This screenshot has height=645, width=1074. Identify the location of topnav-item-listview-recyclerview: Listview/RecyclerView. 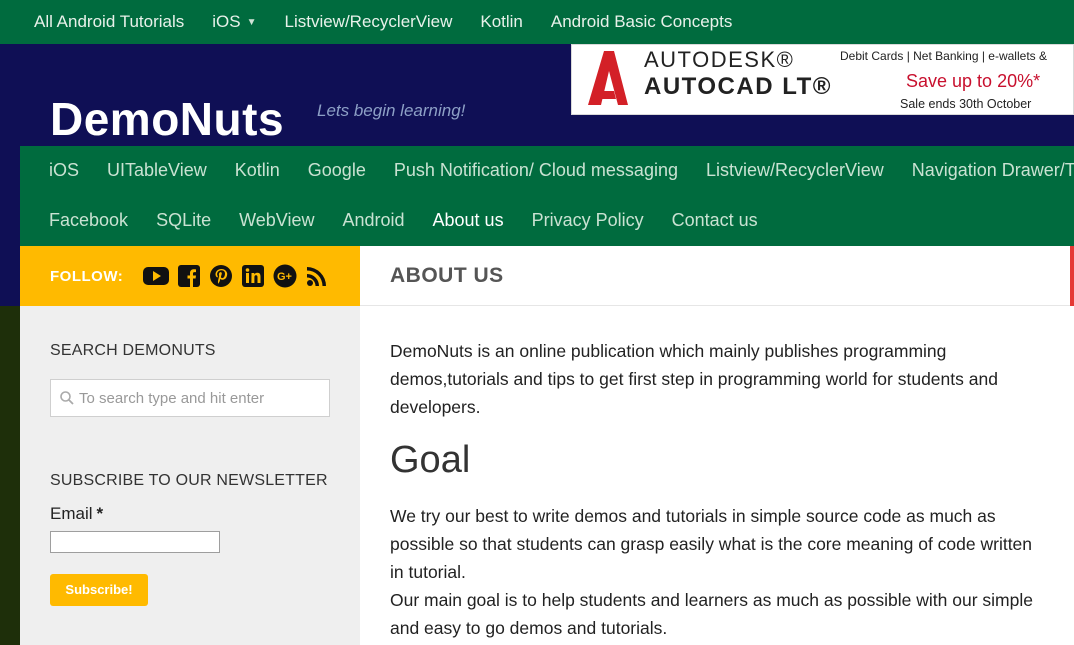
(369, 22).